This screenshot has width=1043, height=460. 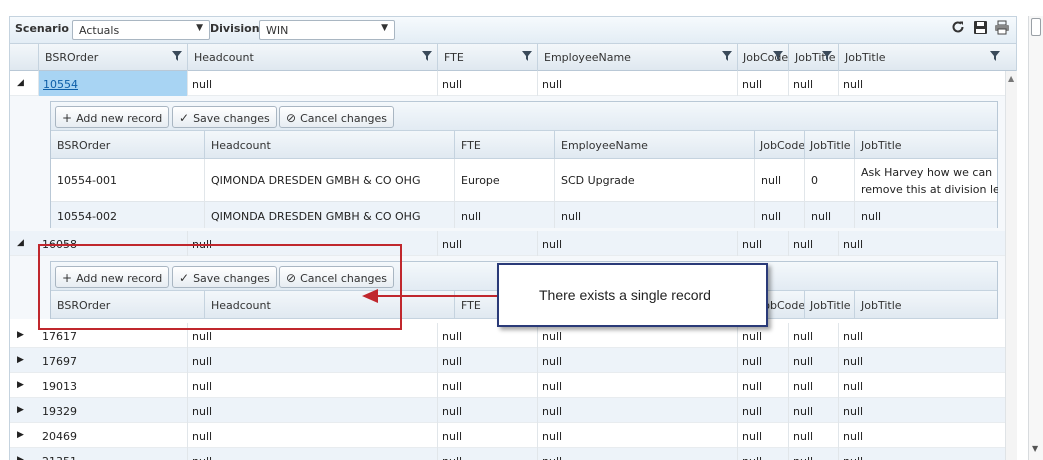 What do you see at coordinates (327, 30) in the screenshot?
I see `division-dropdown: WIN ▼` at bounding box center [327, 30].